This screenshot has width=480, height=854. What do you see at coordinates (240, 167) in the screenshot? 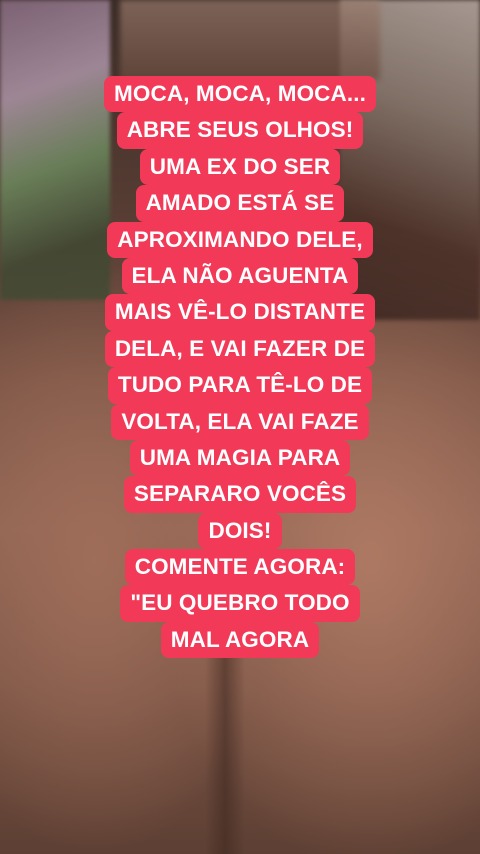
I see `caption-line: UMA EX DO SER` at bounding box center [240, 167].